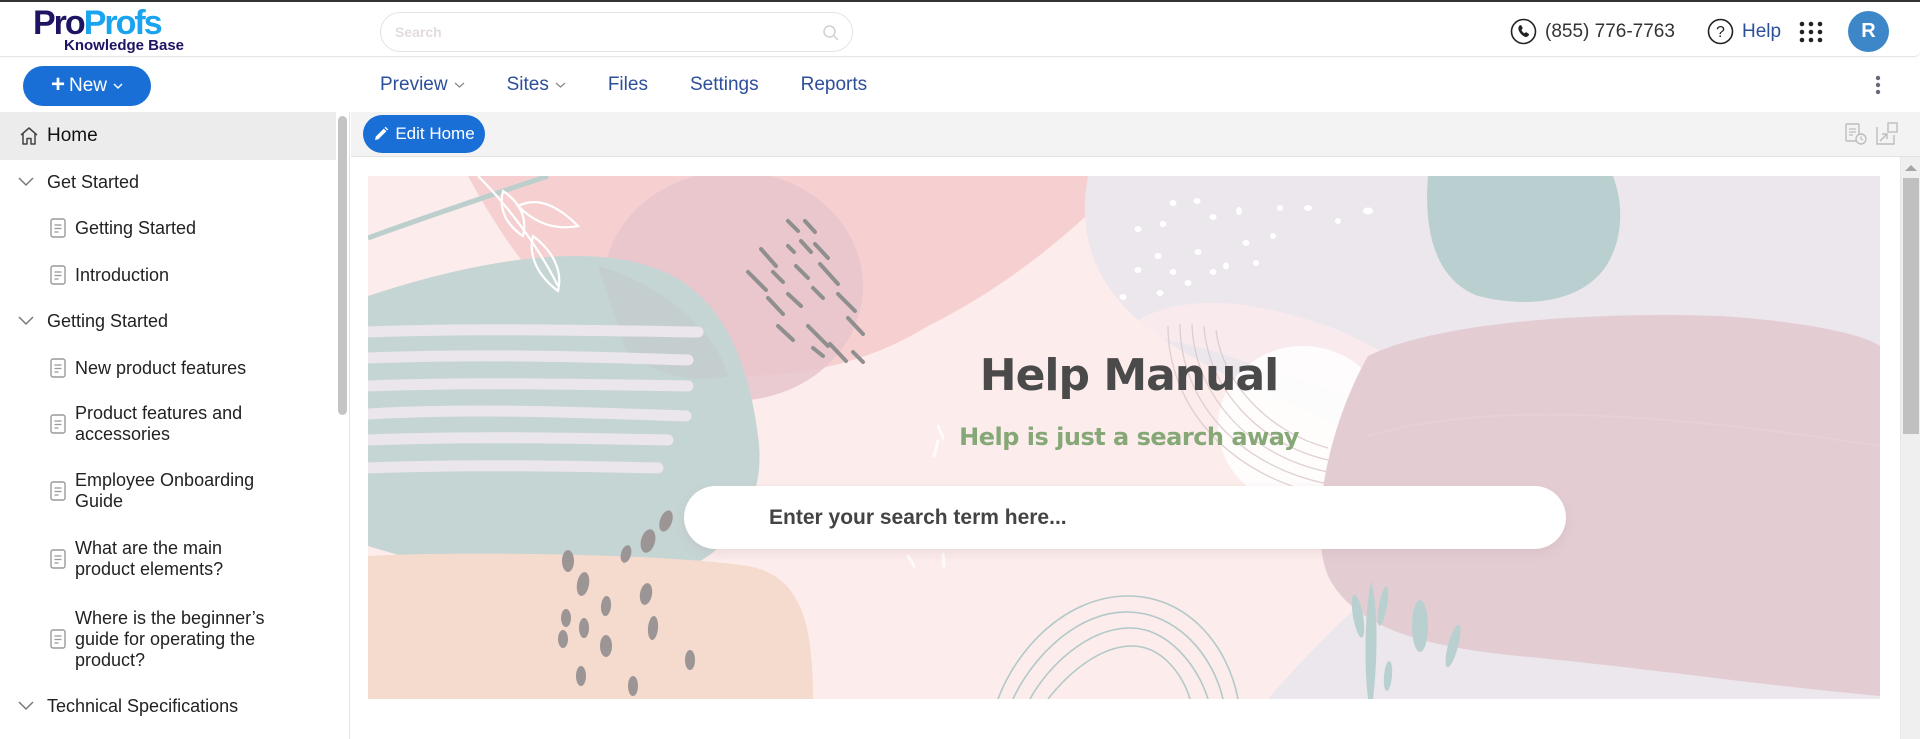 This screenshot has height=739, width=1920. I want to click on help-link: ? Help, so click(1744, 31).